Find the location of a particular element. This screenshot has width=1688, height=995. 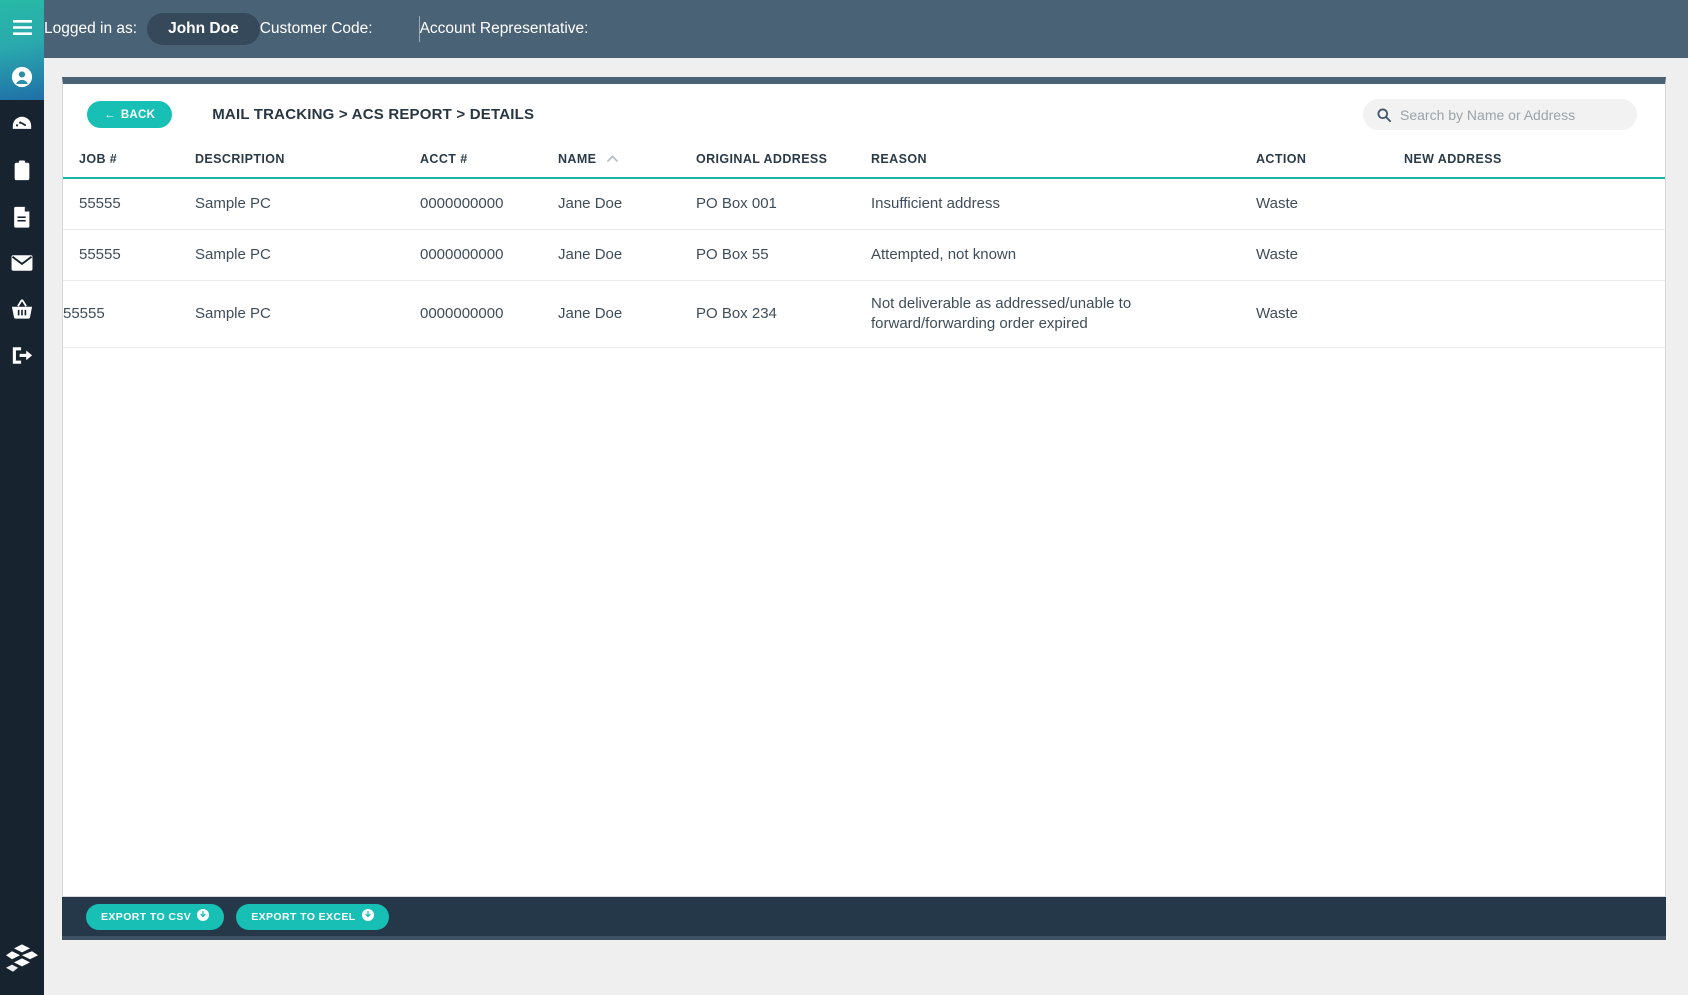

user-name-badge: John Doe is located at coordinates (203, 29).